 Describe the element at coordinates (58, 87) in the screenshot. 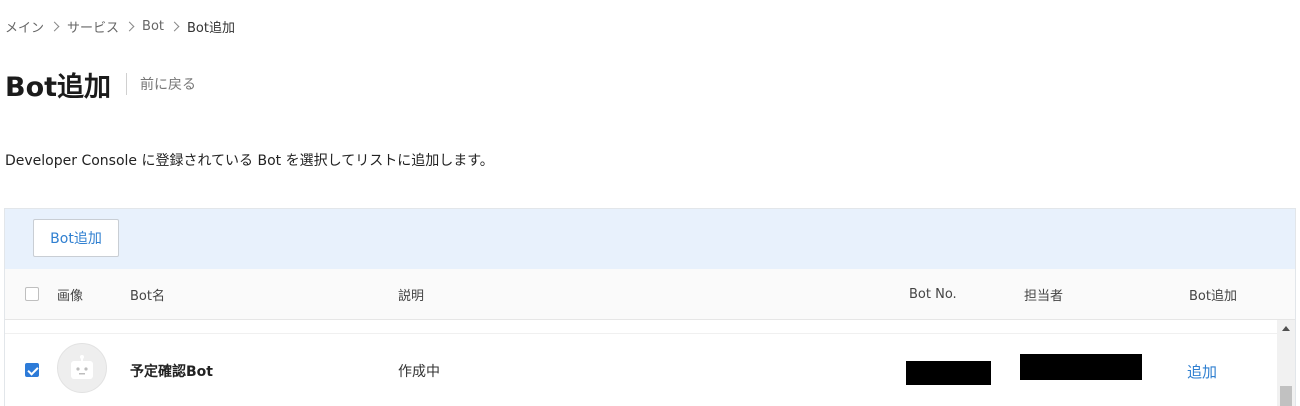

I see `page-title: Bot追加` at that location.